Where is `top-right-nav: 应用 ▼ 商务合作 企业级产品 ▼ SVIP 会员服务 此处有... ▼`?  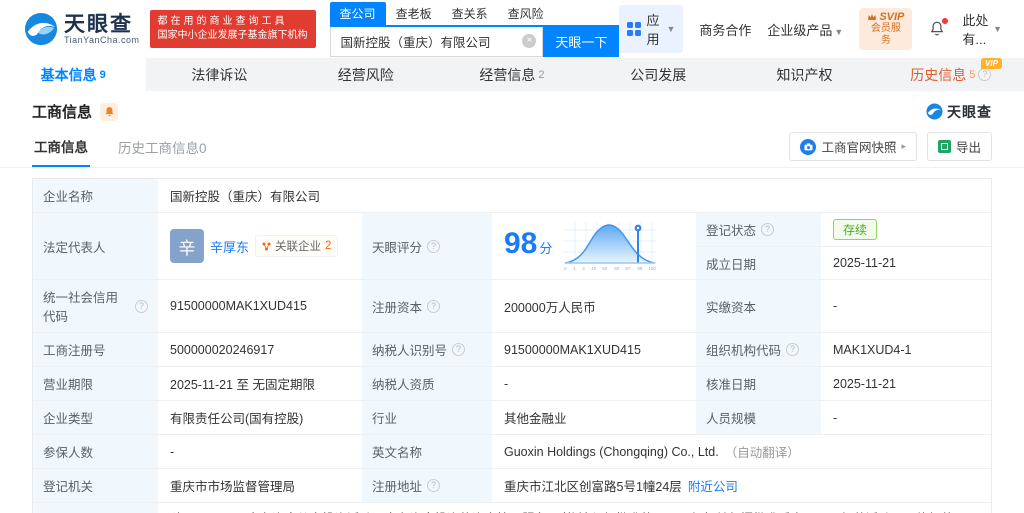 top-right-nav: 应用 ▼ 商务合作 企业级产品 ▼ SVIP 会员服务 此处有... ▼ is located at coordinates (810, 29).